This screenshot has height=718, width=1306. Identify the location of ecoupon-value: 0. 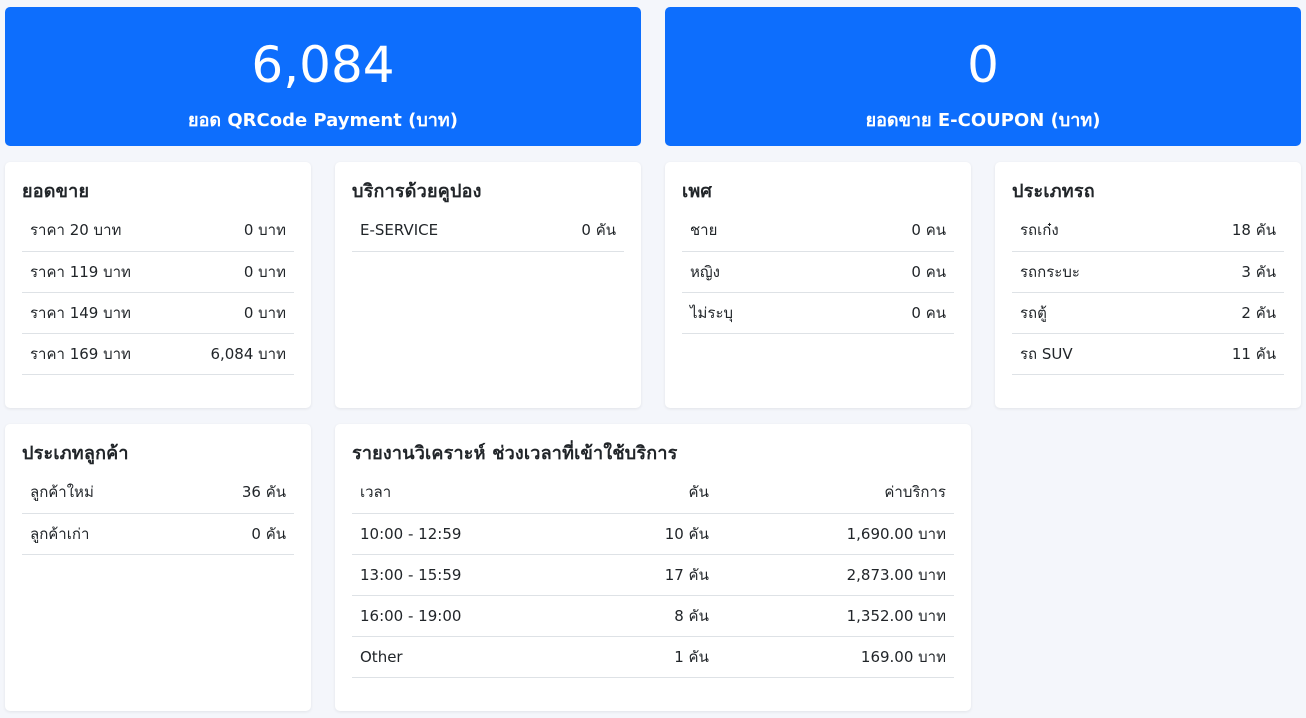
(983, 65).